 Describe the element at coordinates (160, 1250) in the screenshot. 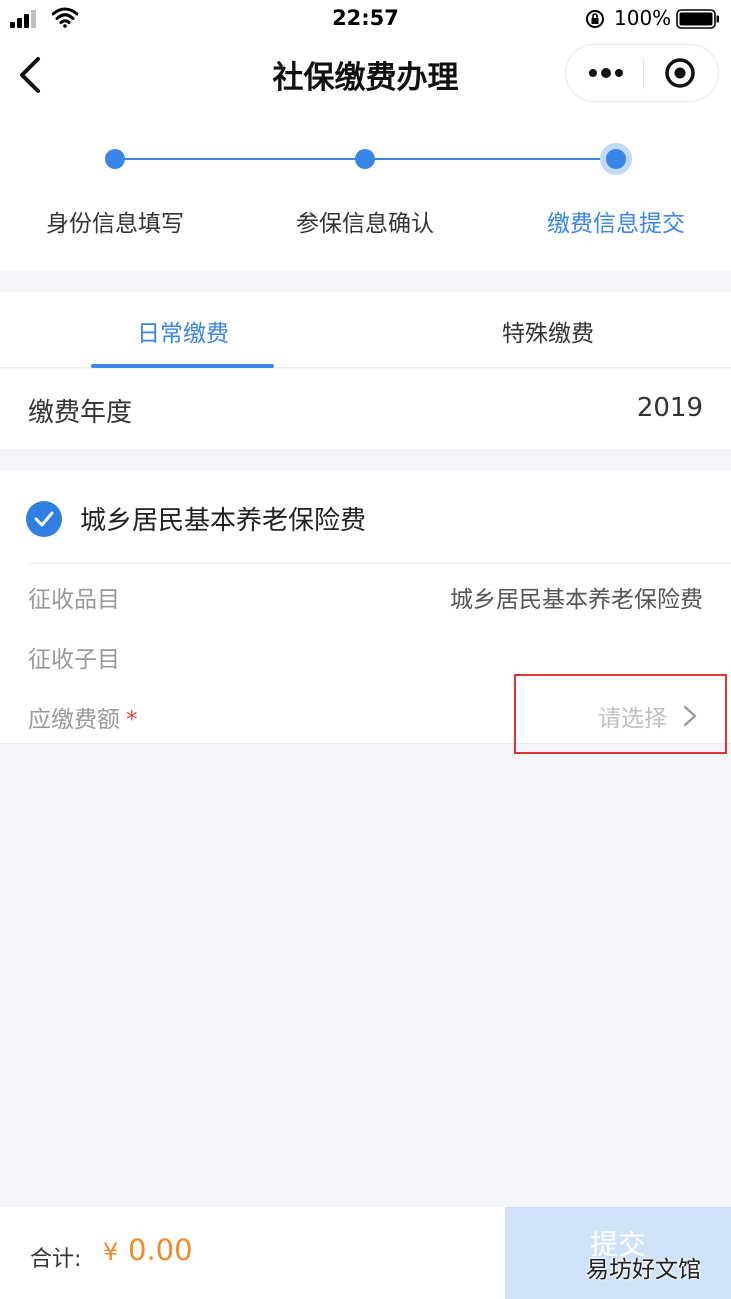

I see `total-amount: 0.00` at that location.